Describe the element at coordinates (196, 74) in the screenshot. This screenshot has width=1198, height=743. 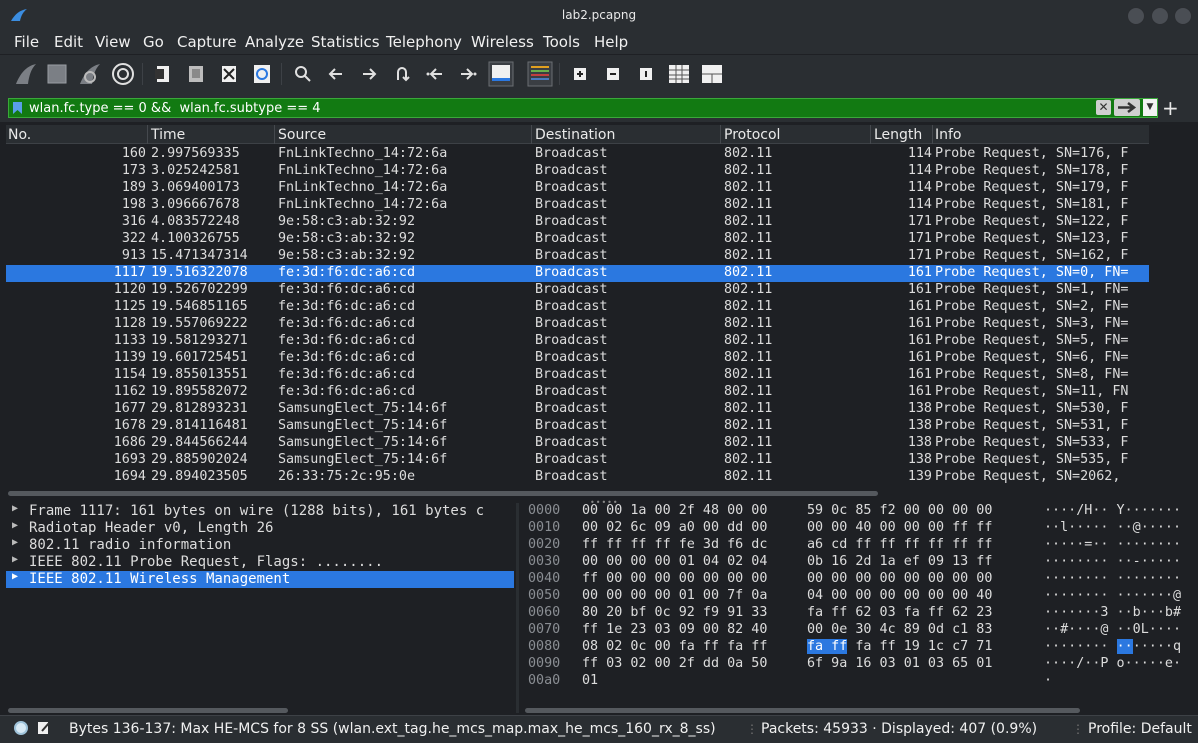
I see `save-file-button` at that location.